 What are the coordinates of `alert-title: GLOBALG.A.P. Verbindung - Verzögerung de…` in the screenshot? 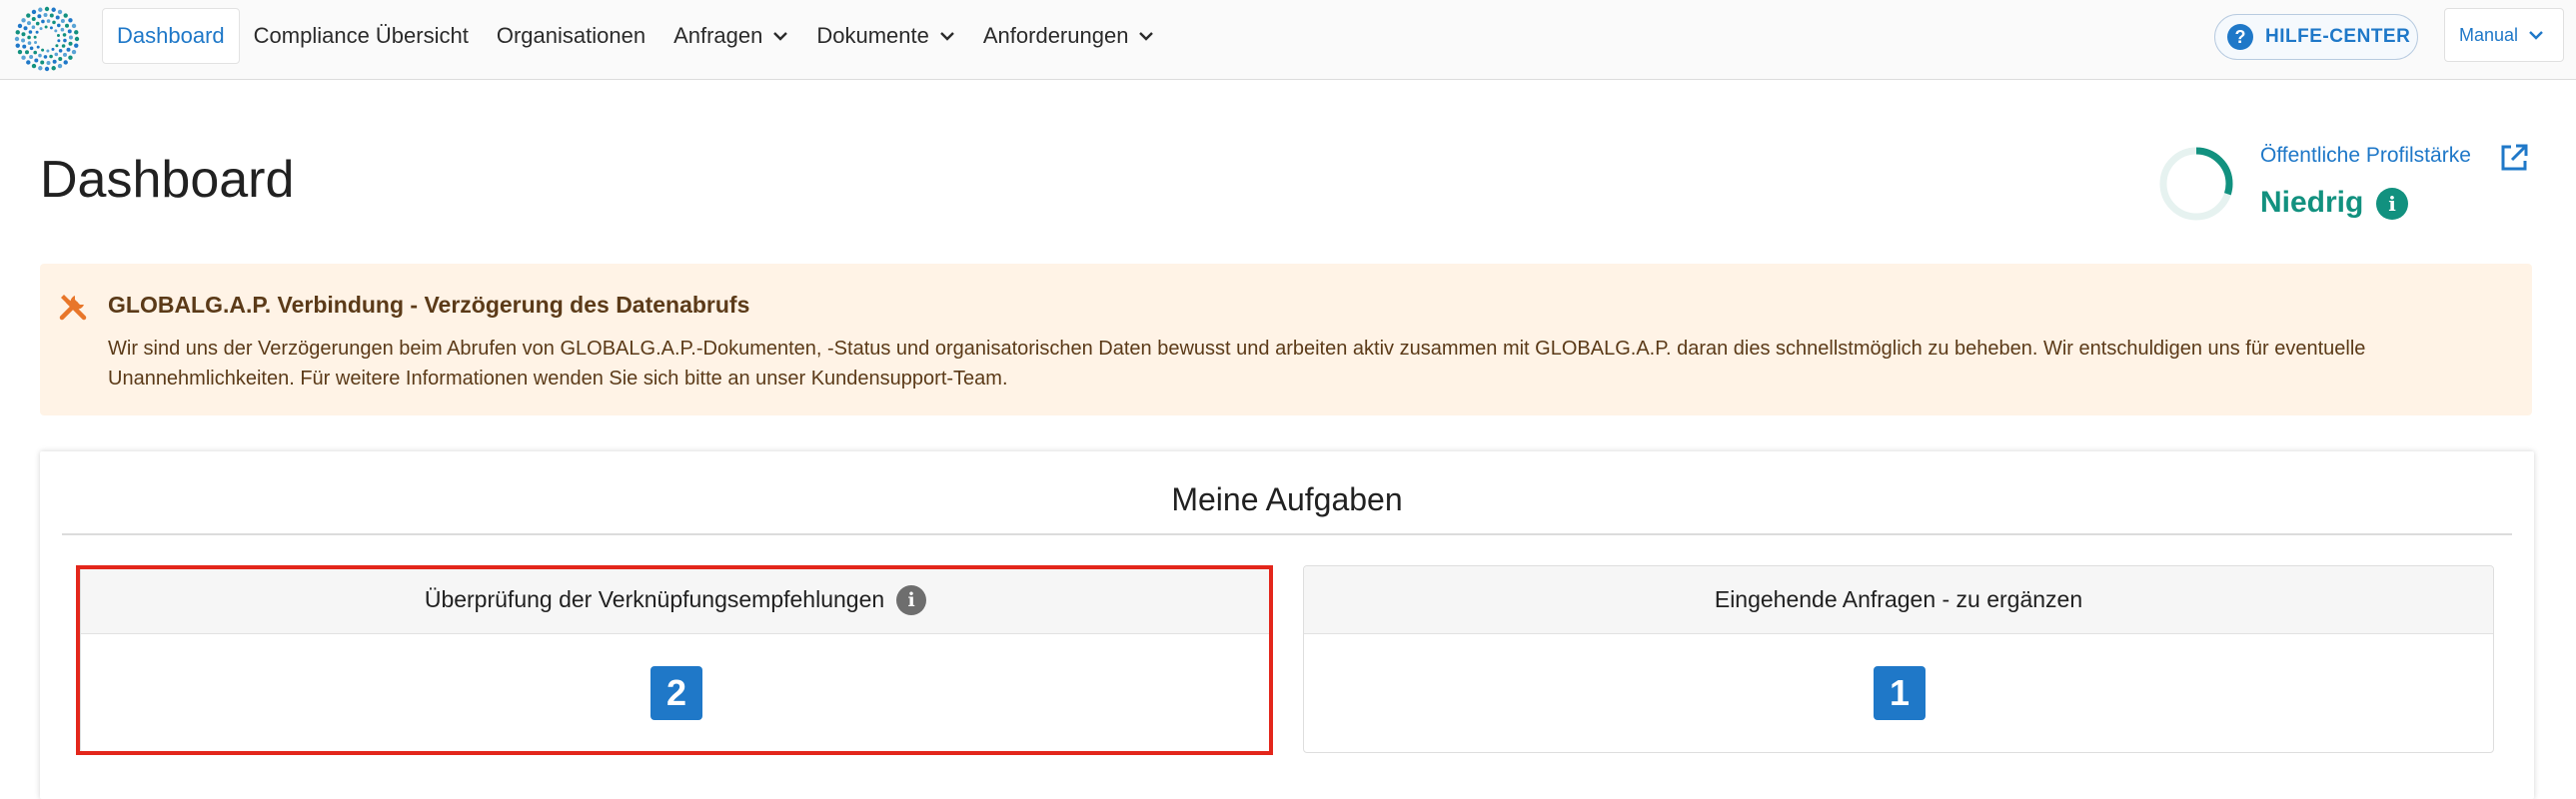 It's located at (429, 305).